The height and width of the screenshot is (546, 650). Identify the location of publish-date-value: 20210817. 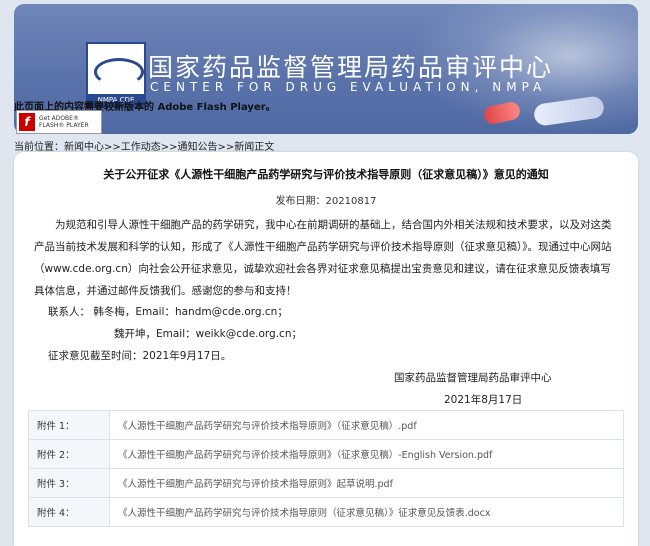
(351, 201).